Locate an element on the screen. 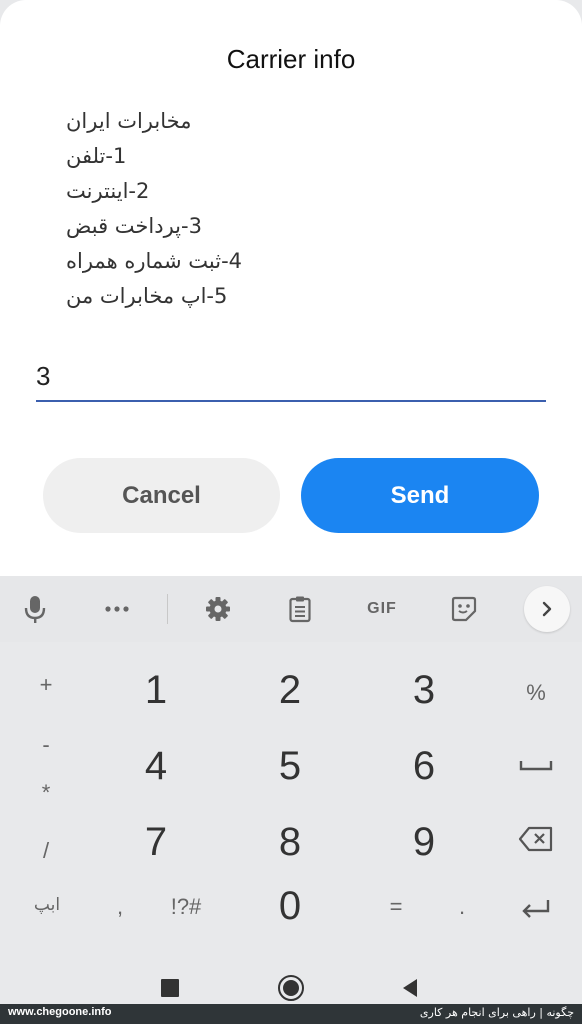 The height and width of the screenshot is (1024, 582). key-8: 8 is located at coordinates (290, 842).